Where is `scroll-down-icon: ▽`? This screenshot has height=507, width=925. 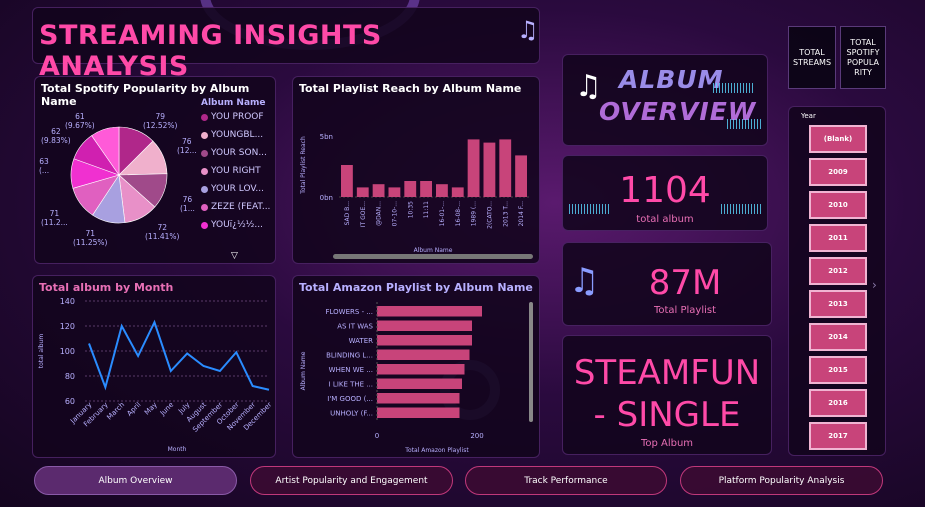
scroll-down-icon: ▽ is located at coordinates (234, 256).